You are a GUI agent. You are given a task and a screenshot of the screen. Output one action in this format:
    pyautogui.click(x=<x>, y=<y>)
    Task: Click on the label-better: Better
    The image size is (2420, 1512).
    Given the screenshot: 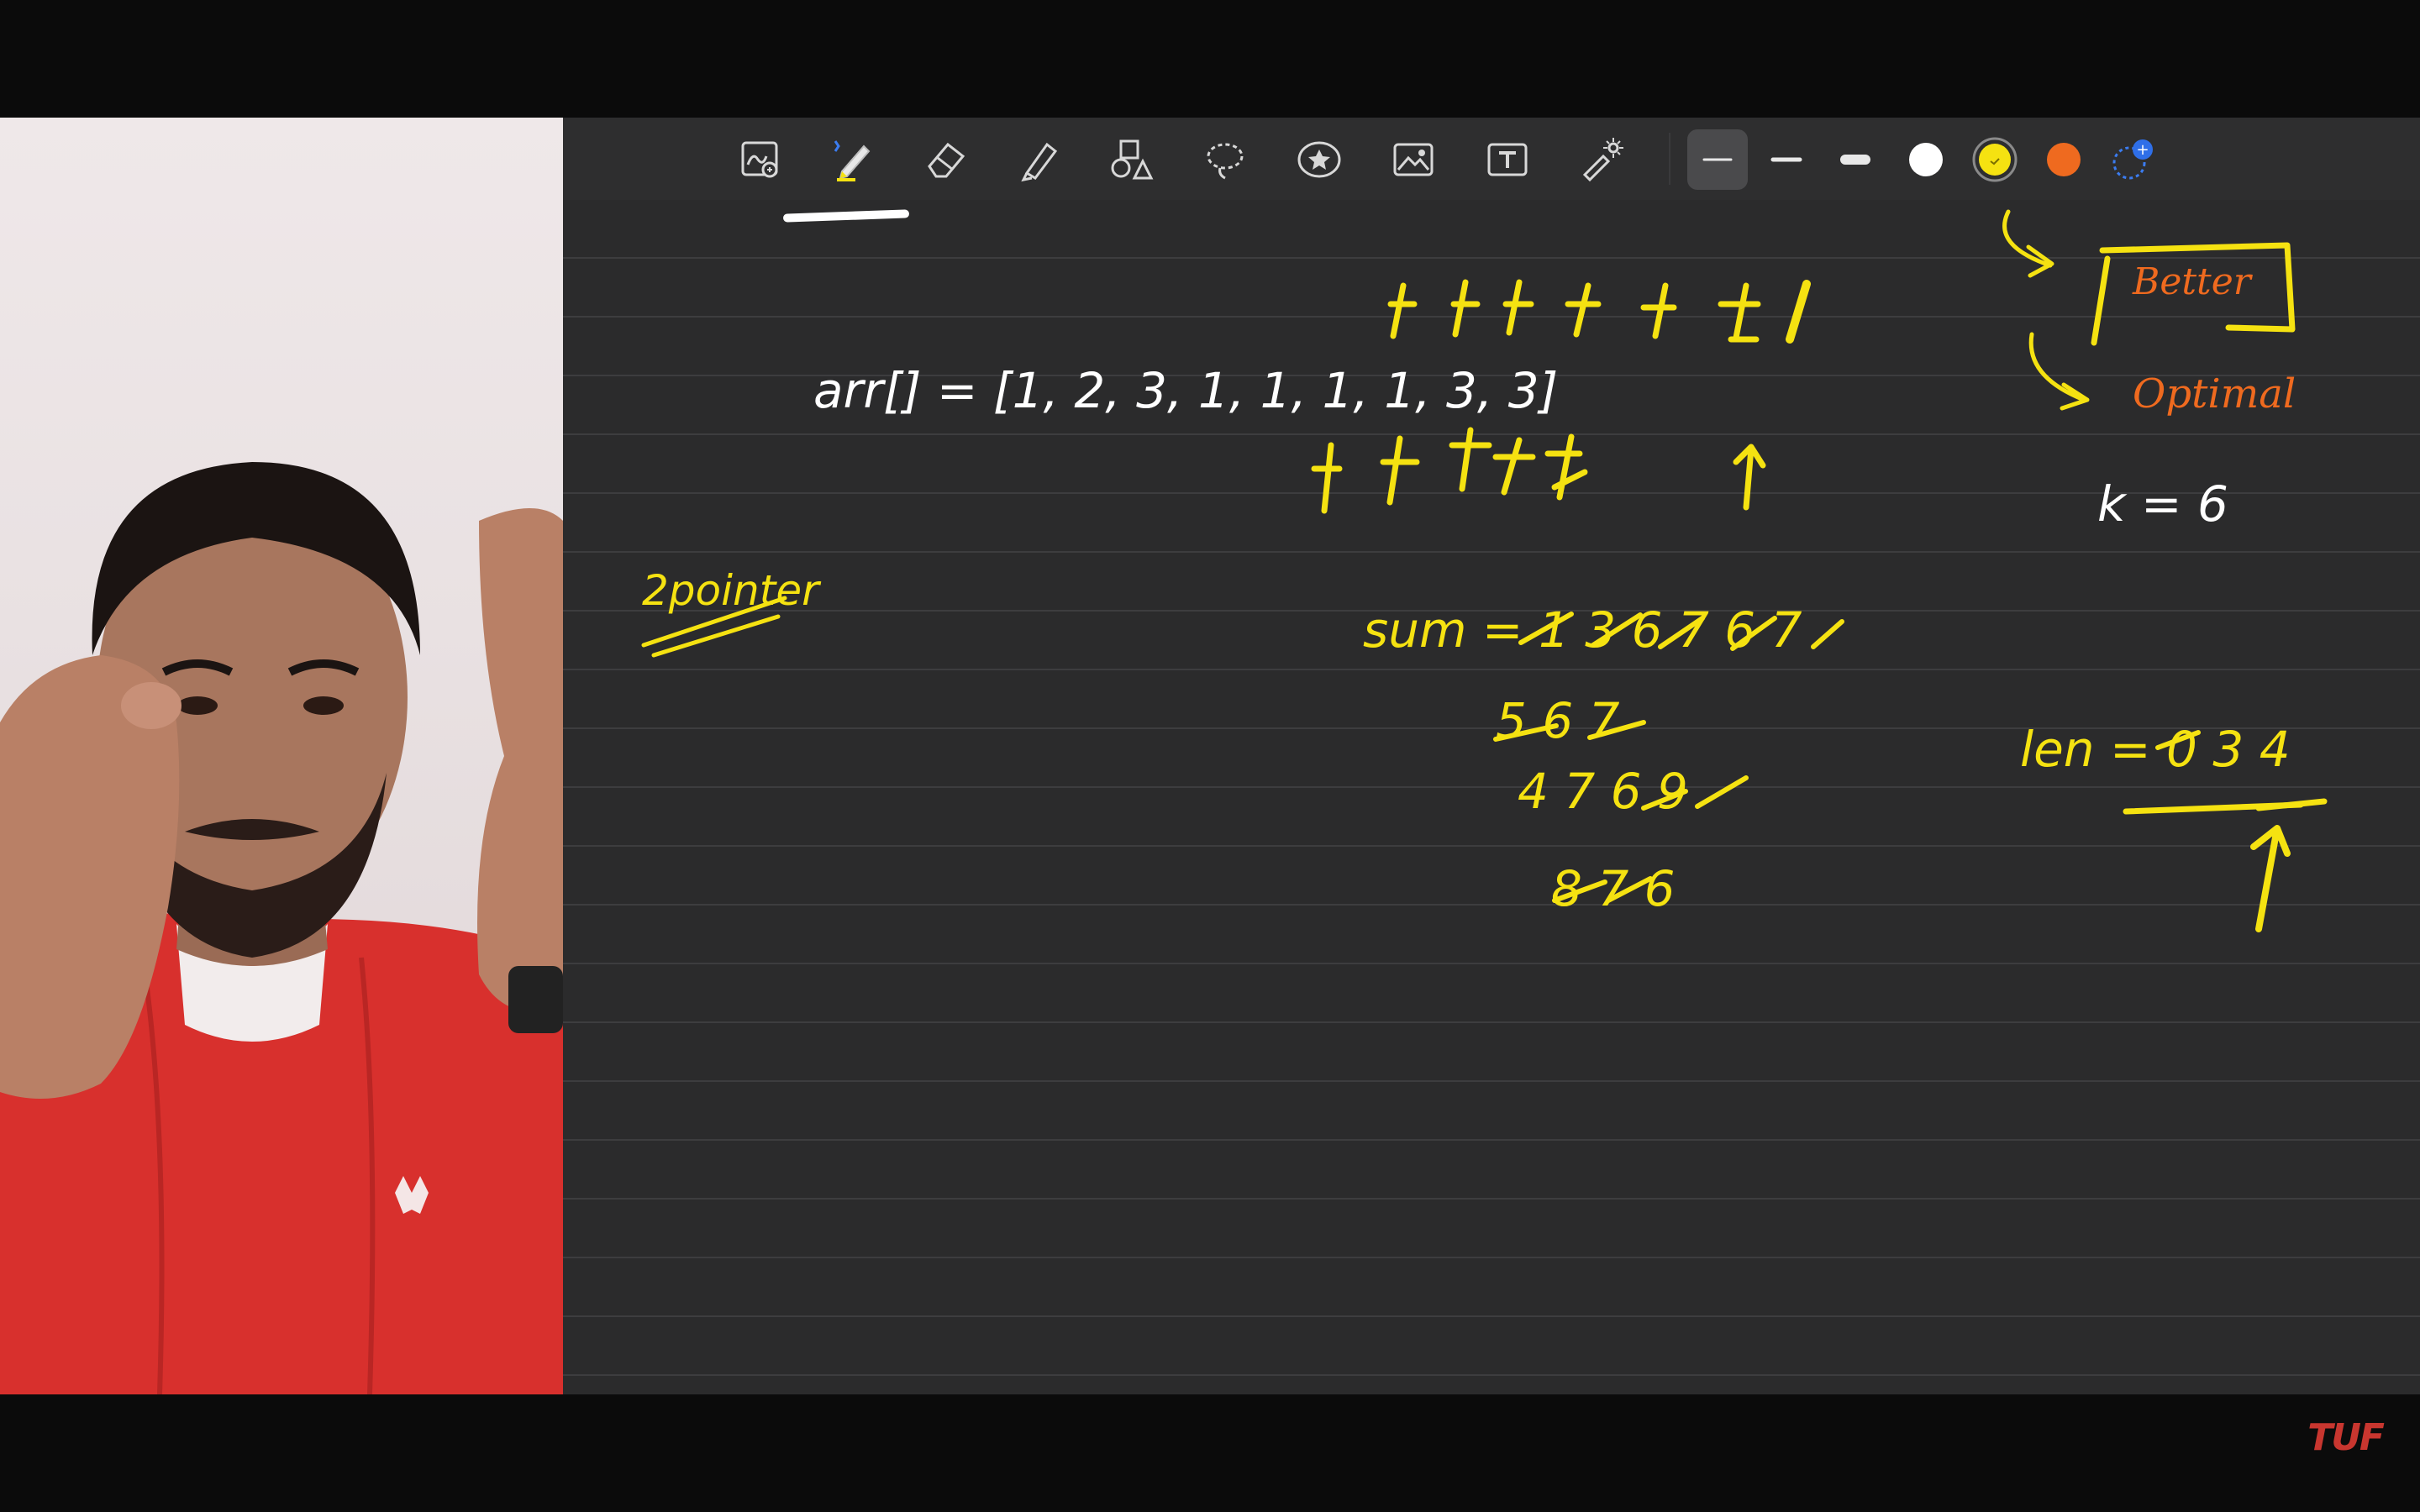 What is the action you would take?
    pyautogui.click(x=2193, y=281)
    